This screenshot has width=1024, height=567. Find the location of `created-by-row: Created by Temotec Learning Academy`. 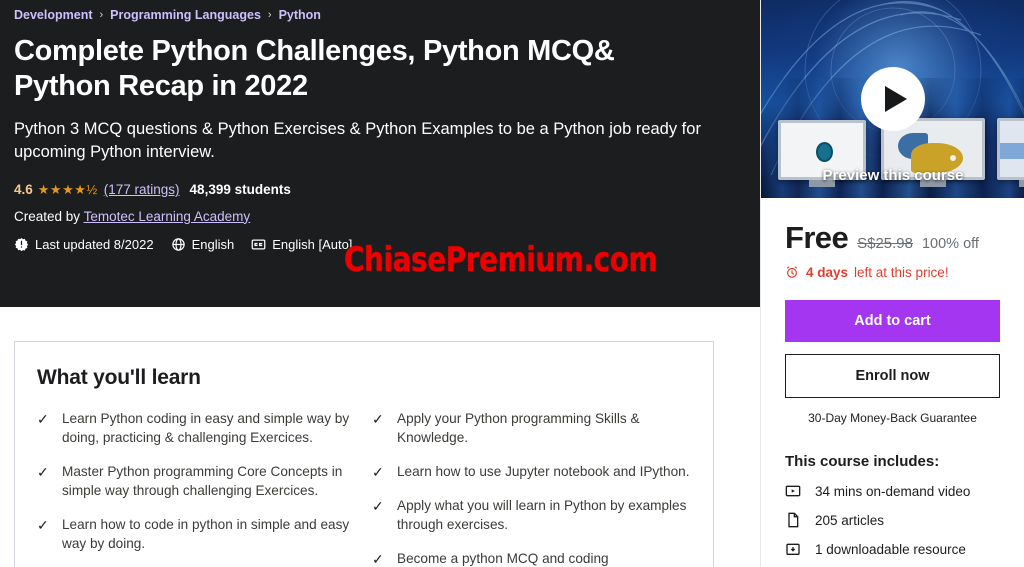

created-by-row: Created by Temotec Learning Academy is located at coordinates (378, 216).